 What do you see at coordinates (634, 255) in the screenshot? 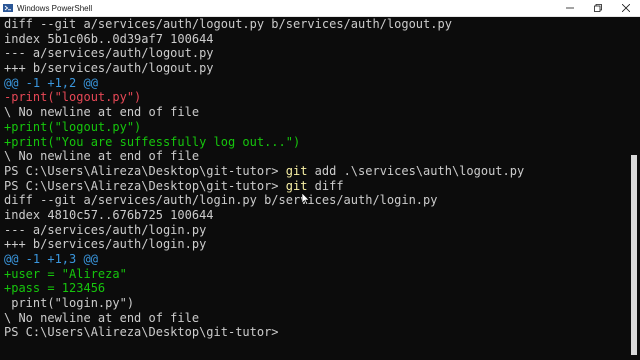
I see `scrollbar-thumb` at bounding box center [634, 255].